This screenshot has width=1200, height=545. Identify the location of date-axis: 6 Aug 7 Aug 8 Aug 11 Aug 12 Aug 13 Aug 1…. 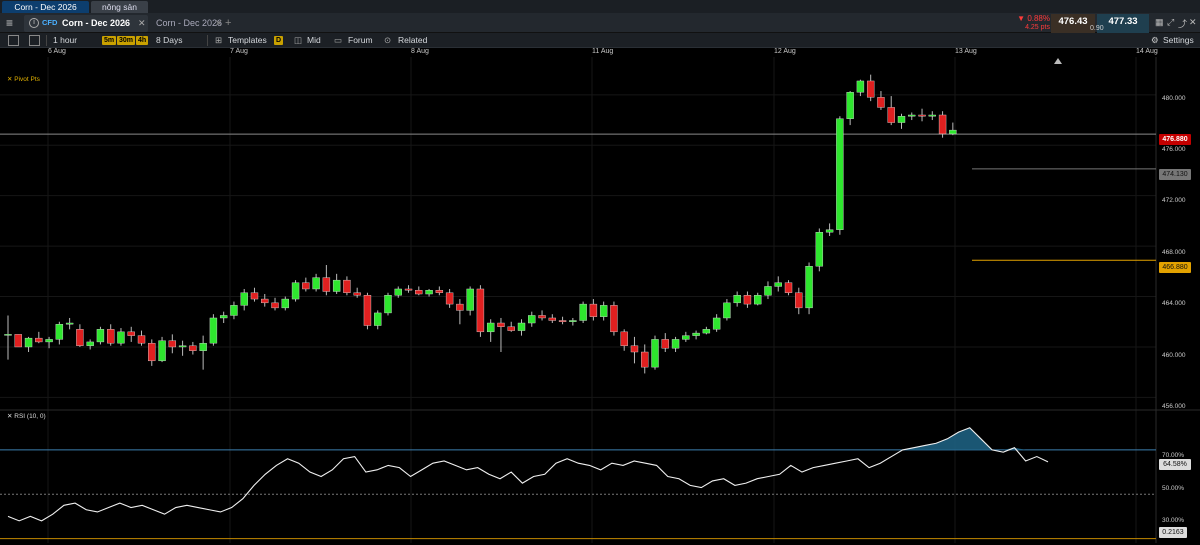
(579, 52).